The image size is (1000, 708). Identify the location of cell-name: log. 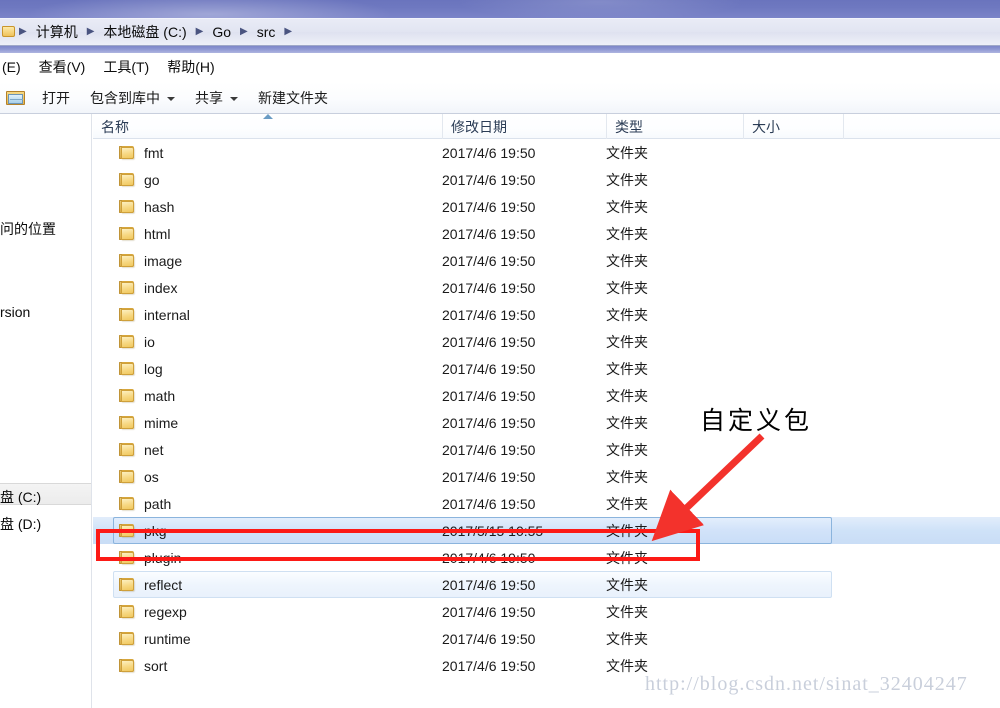
(141, 369).